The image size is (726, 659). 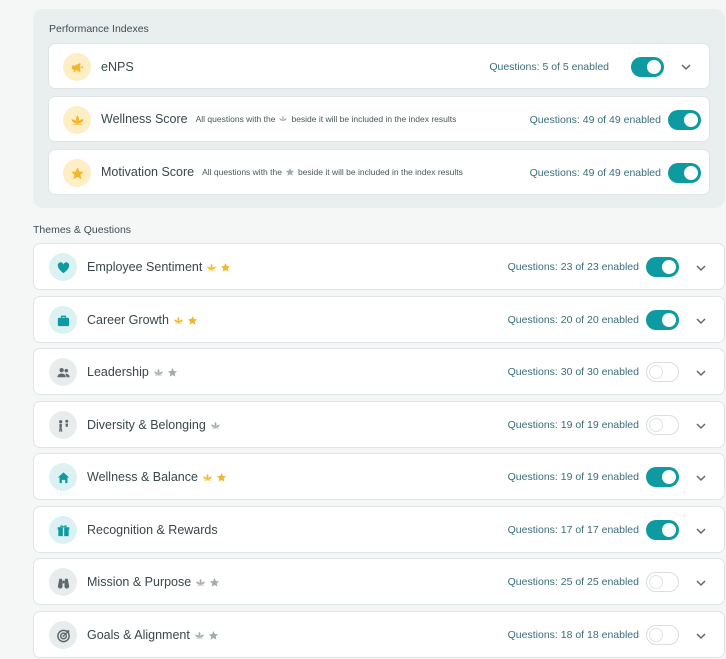 I want to click on index-label: Motivation Score, so click(x=148, y=172).